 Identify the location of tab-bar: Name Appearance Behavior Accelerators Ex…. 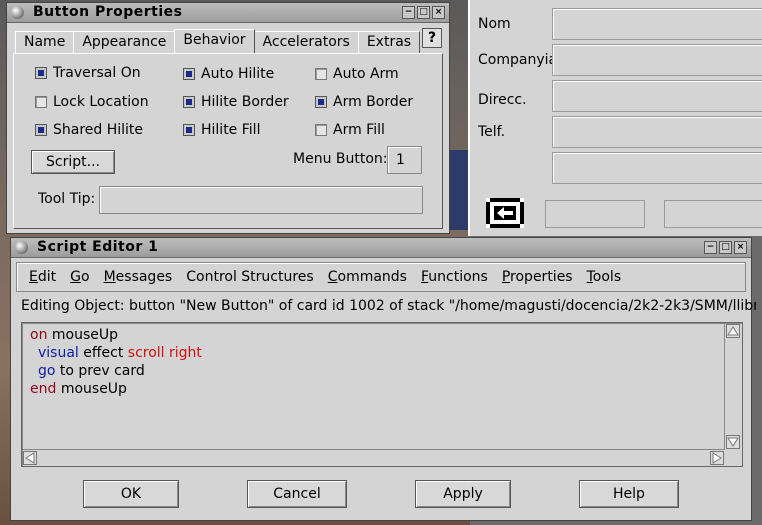
(218, 41).